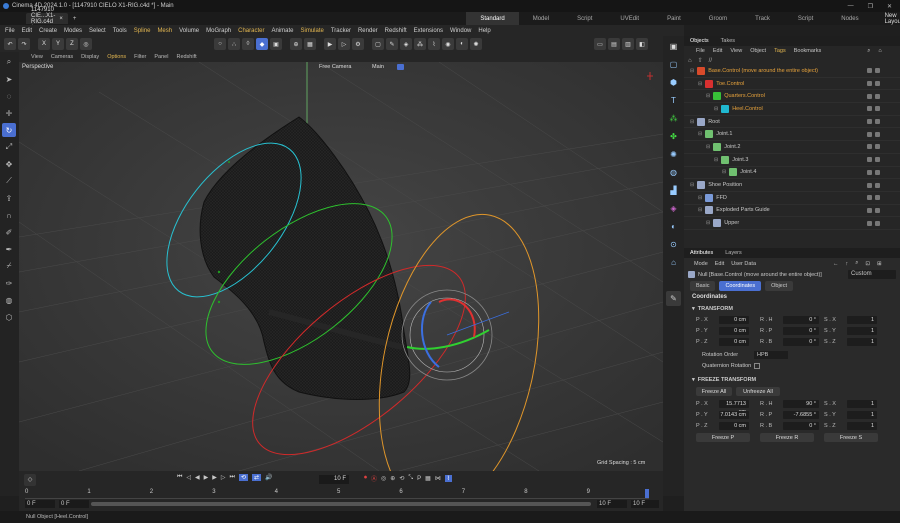 The image size is (900, 523). I want to click on layout-icon: ▣, so click(673, 46).